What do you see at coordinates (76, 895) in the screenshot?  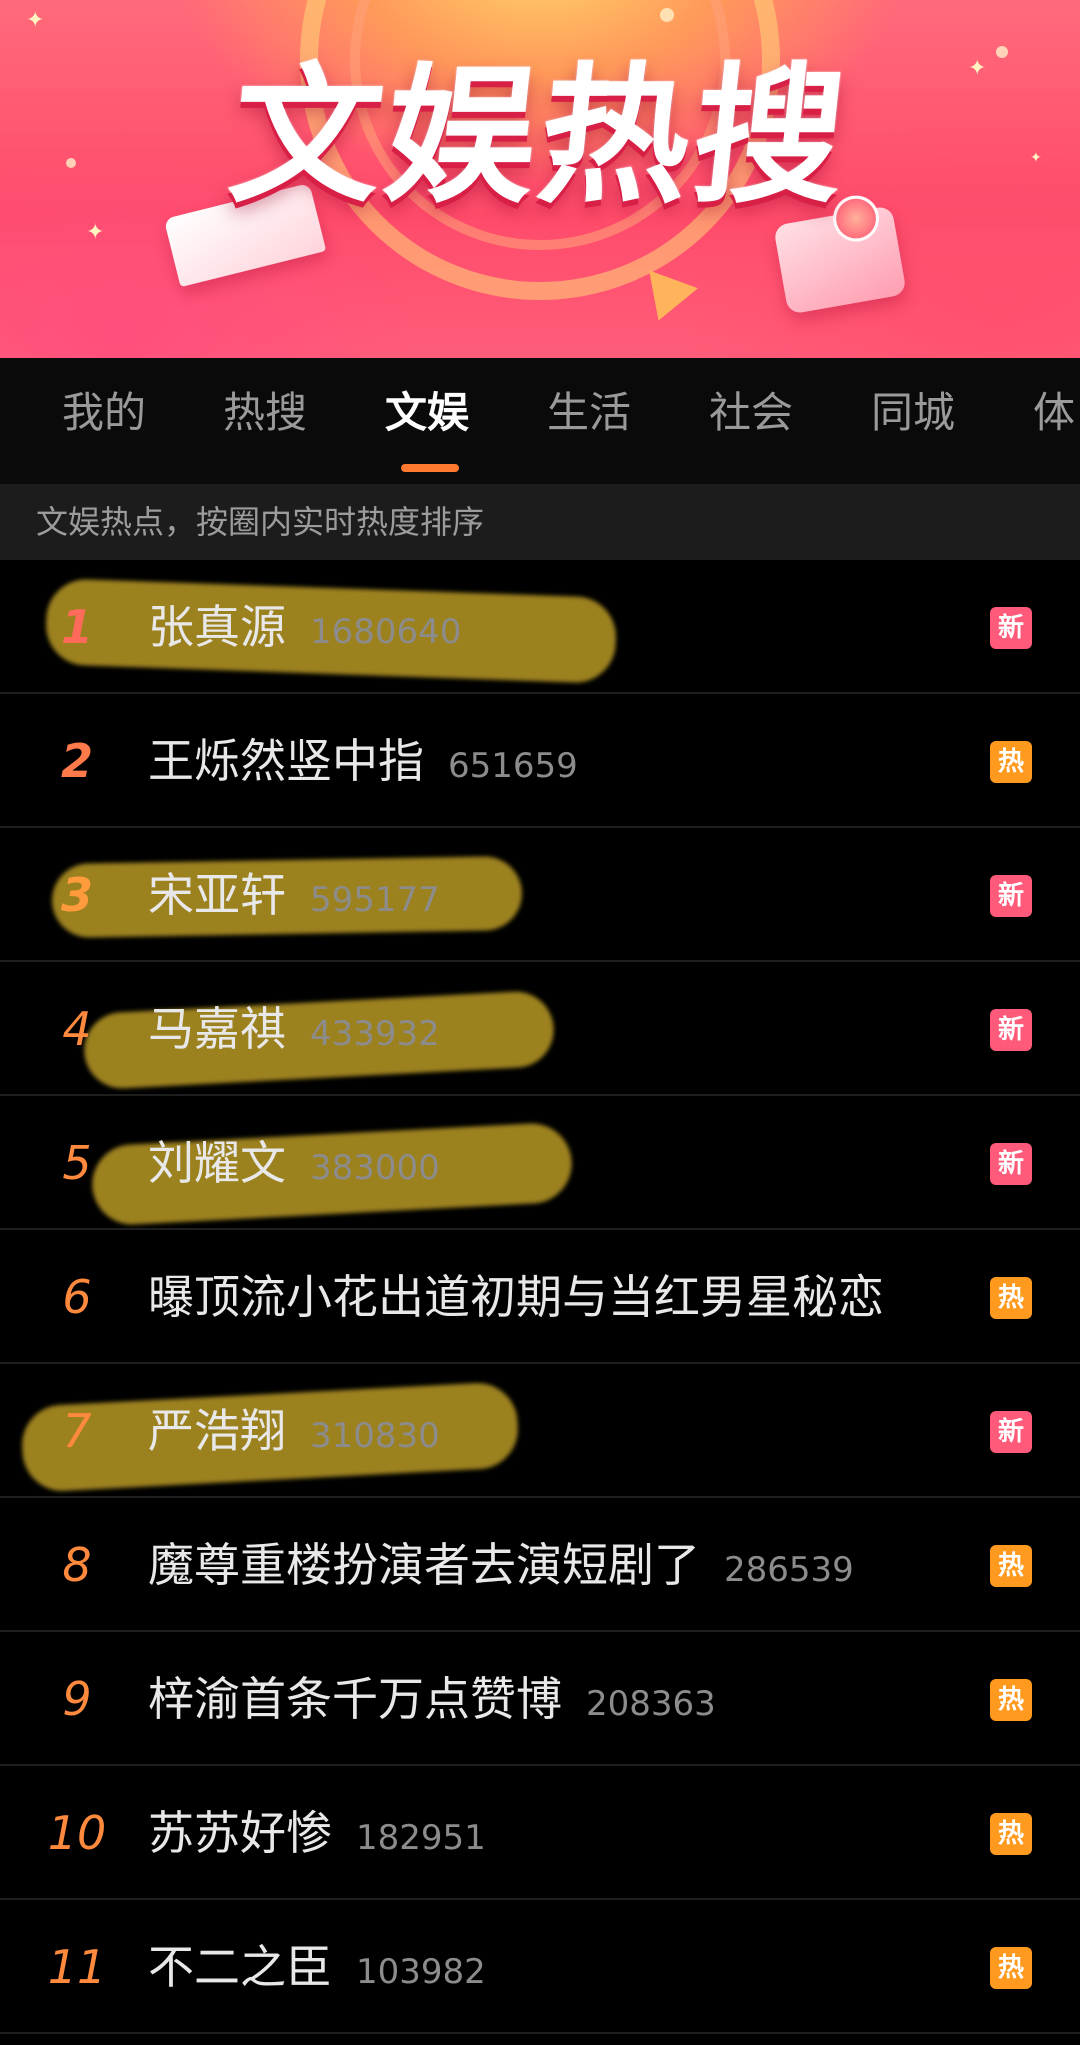 I see `rank-number: 3` at bounding box center [76, 895].